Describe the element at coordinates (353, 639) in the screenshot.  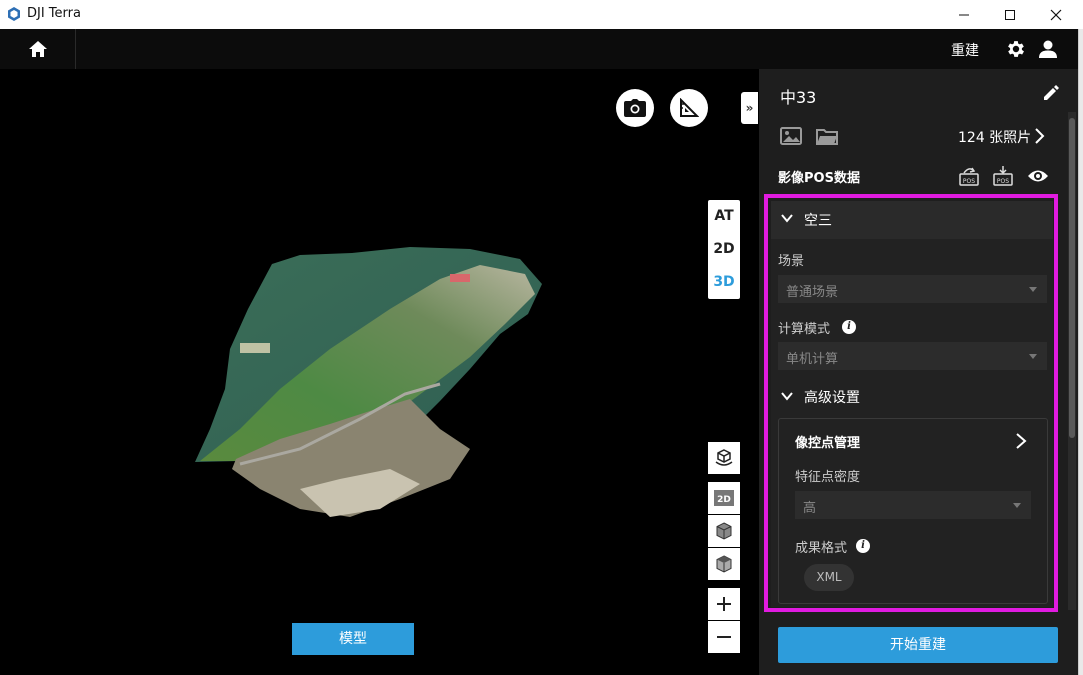
I see `model-display-button: 模型` at that location.